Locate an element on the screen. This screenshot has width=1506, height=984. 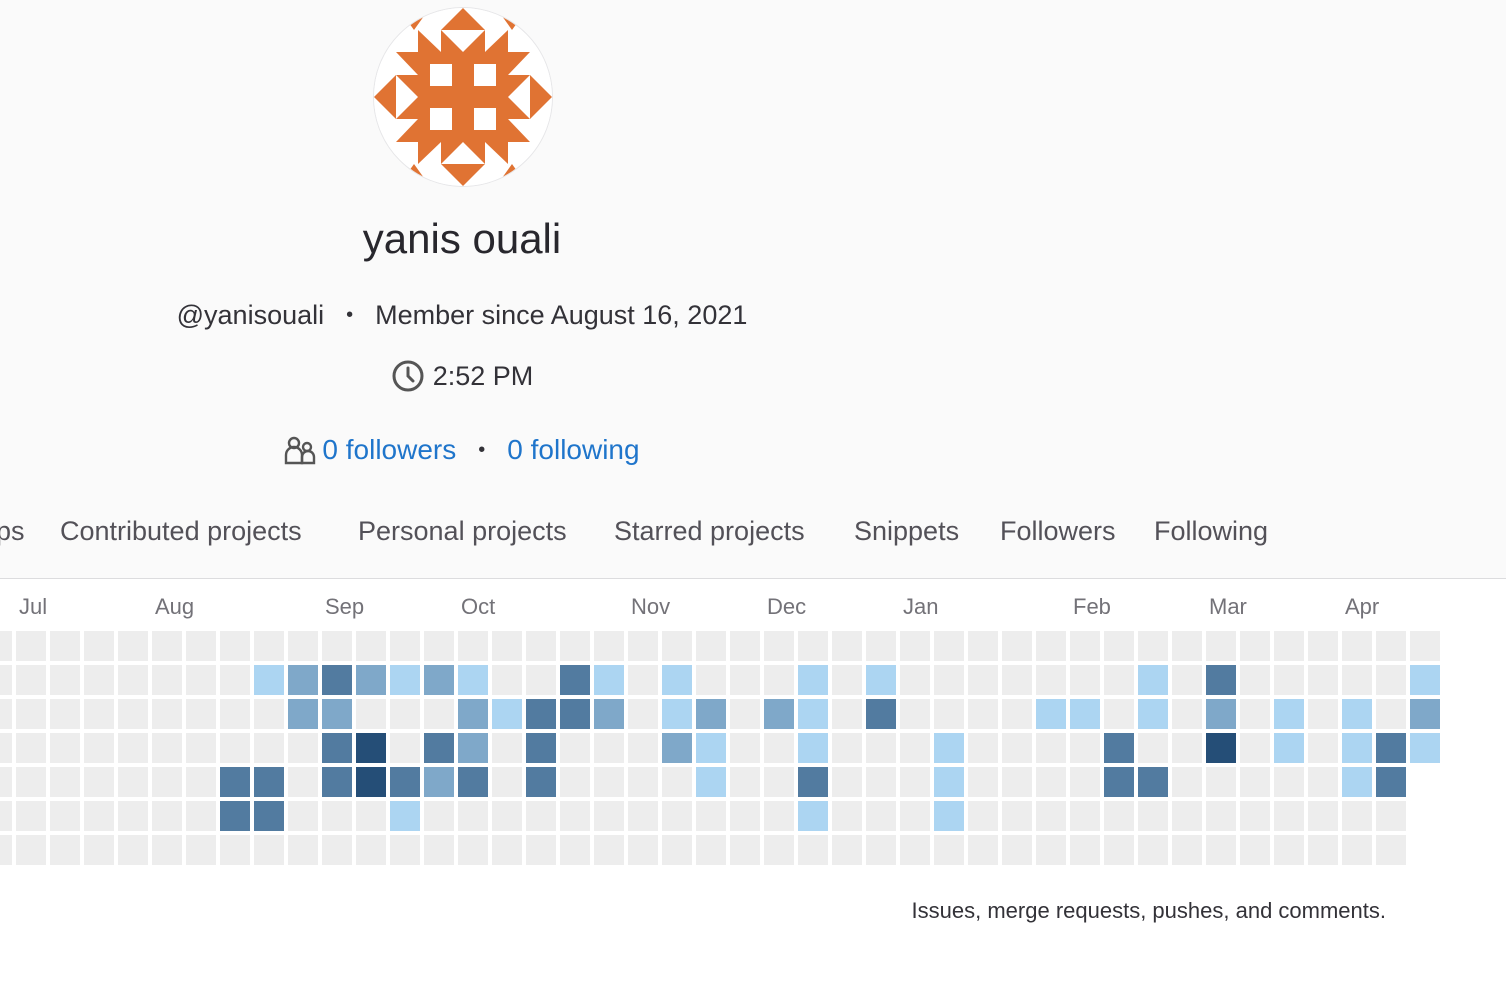
tab-personal-projects: Personal projects is located at coordinates (462, 531).